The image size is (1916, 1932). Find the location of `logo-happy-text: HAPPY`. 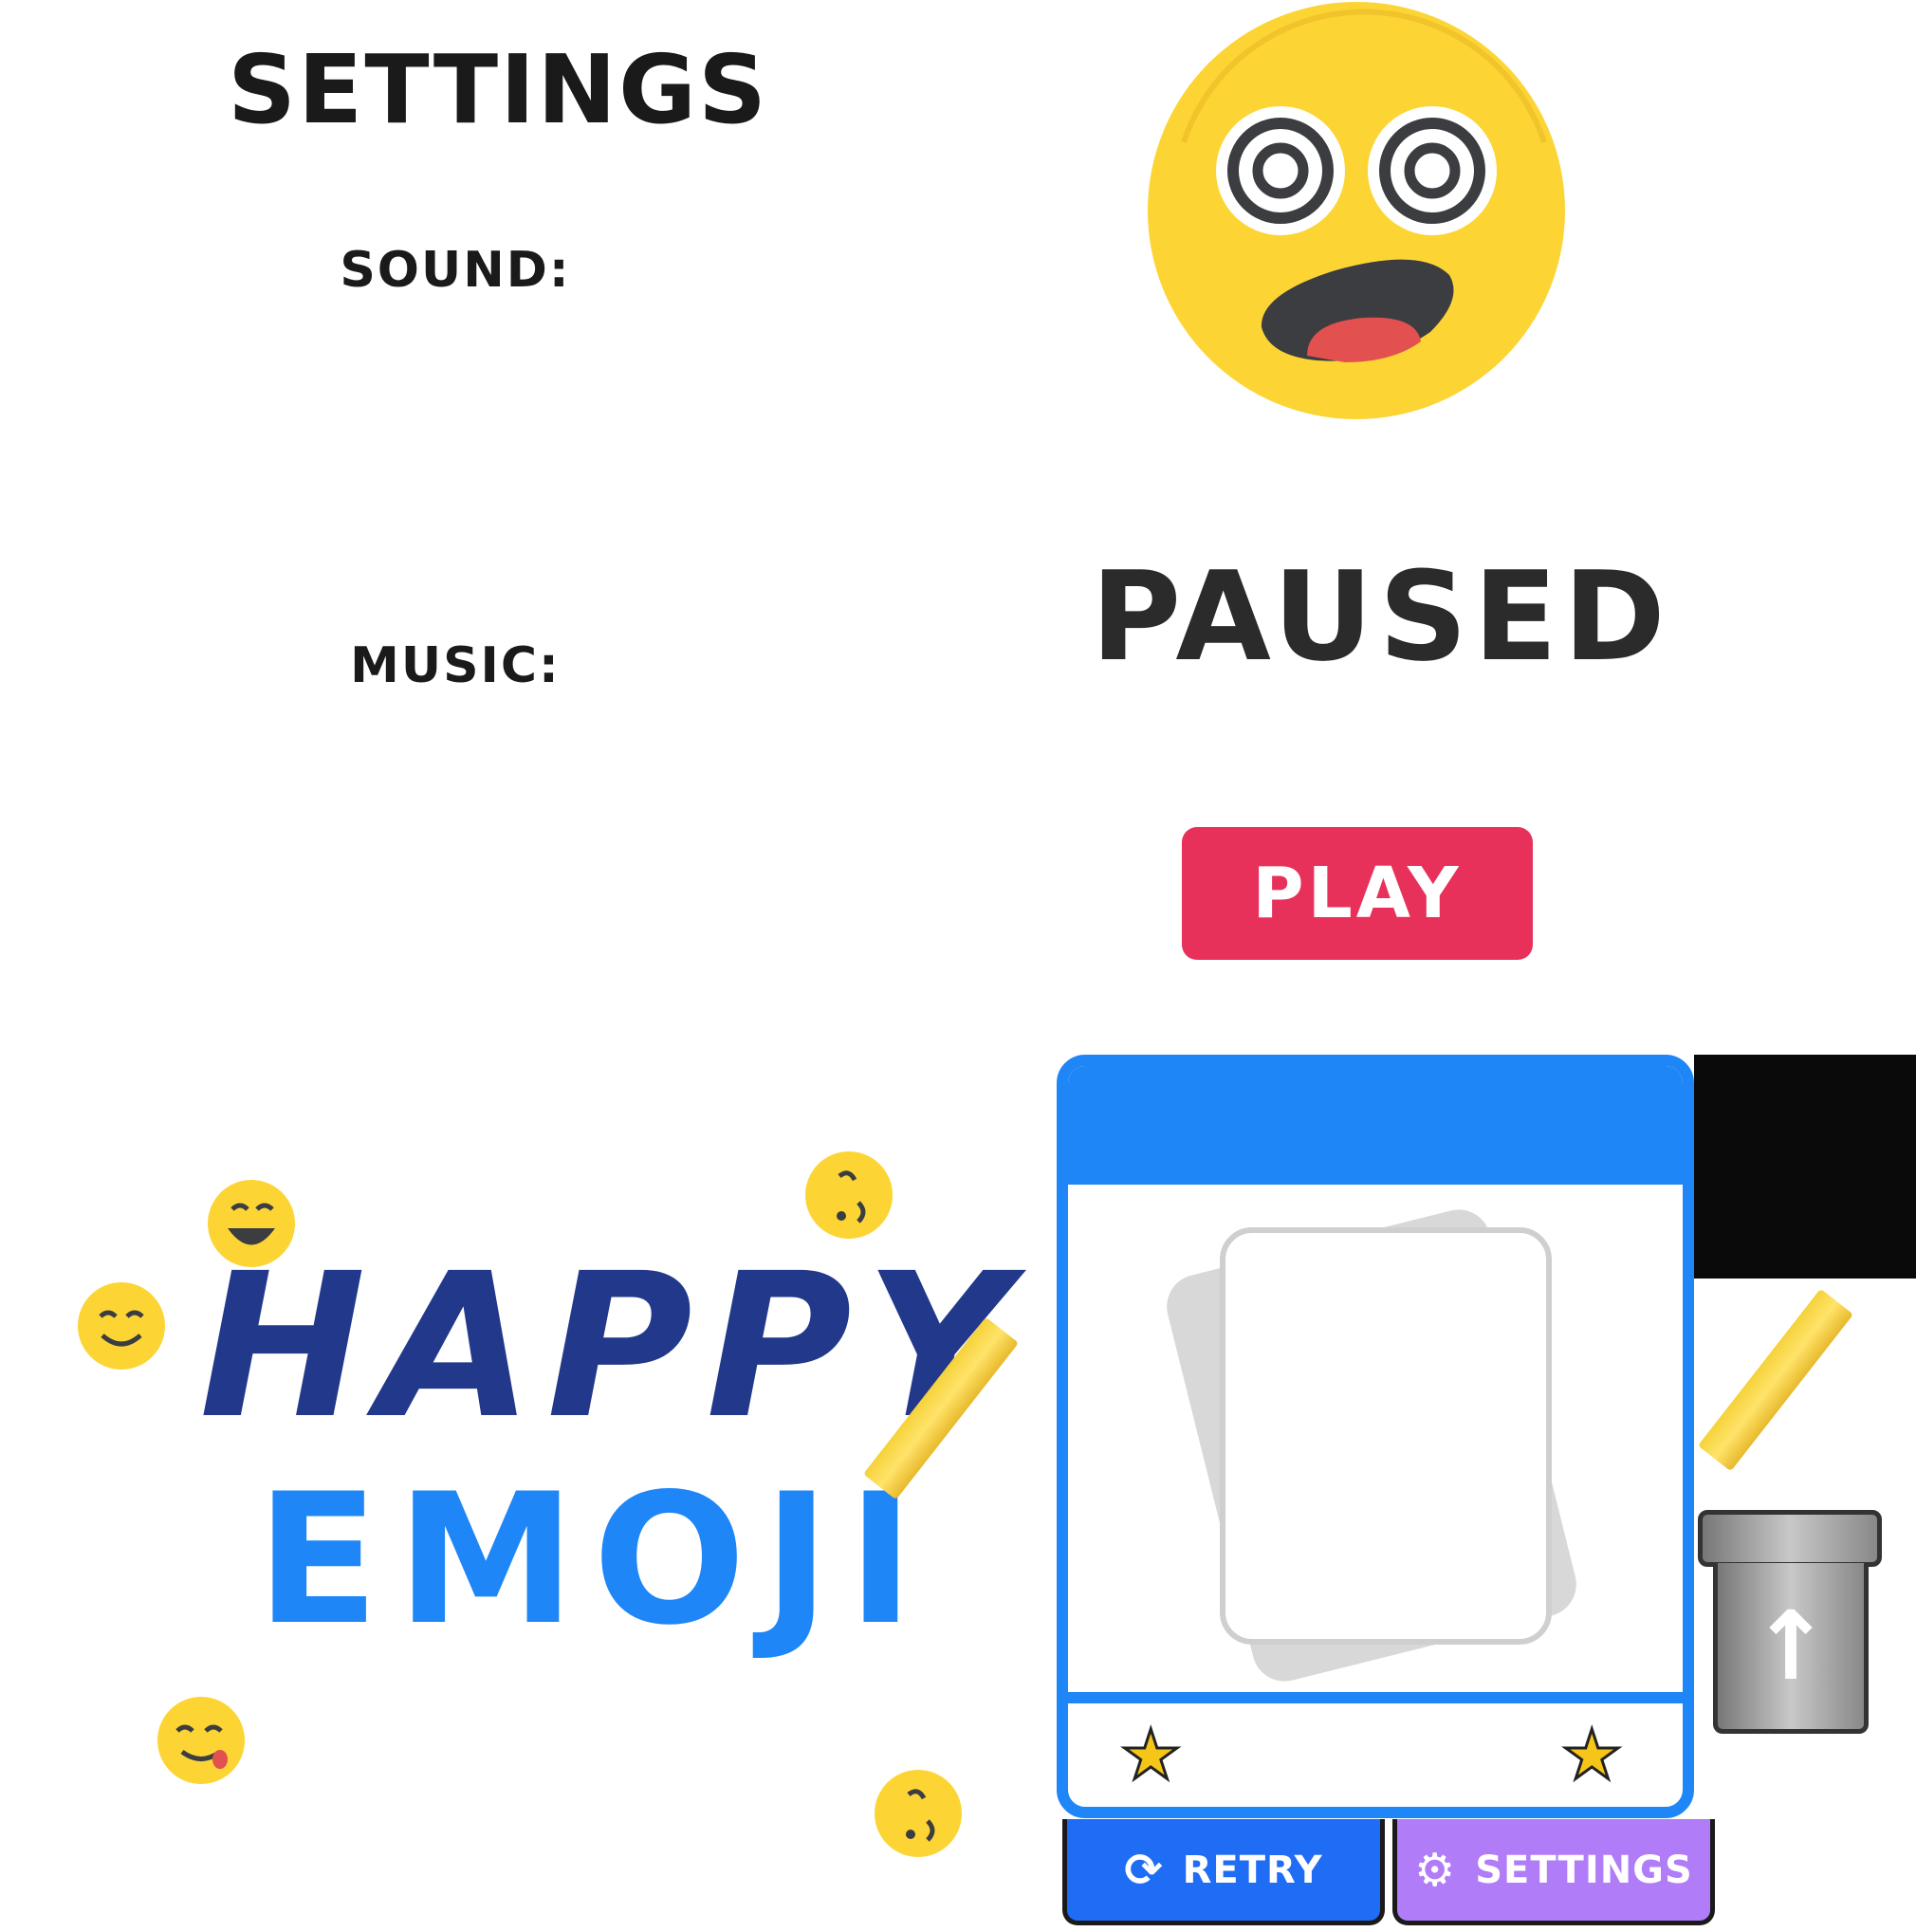

logo-happy-text: HAPPY is located at coordinates (611, 1346).